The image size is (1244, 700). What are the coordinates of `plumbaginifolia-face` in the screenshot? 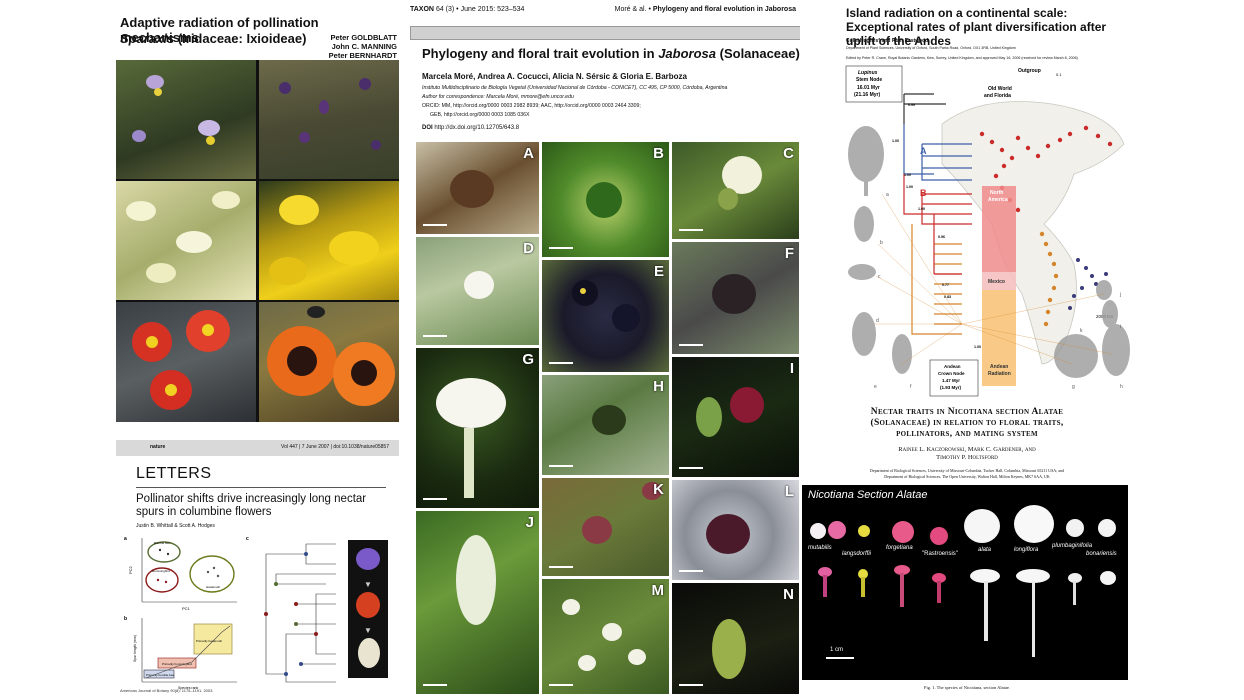 It's located at (1075, 528).